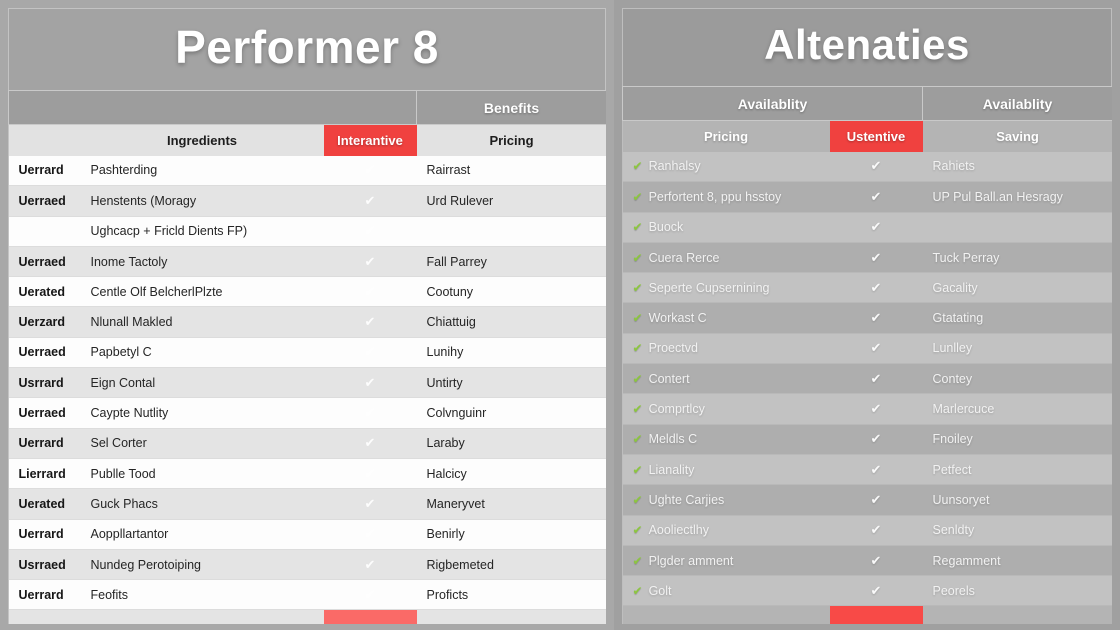  What do you see at coordinates (511, 140) in the screenshot?
I see `left-column-header-pricing: Pricing` at bounding box center [511, 140].